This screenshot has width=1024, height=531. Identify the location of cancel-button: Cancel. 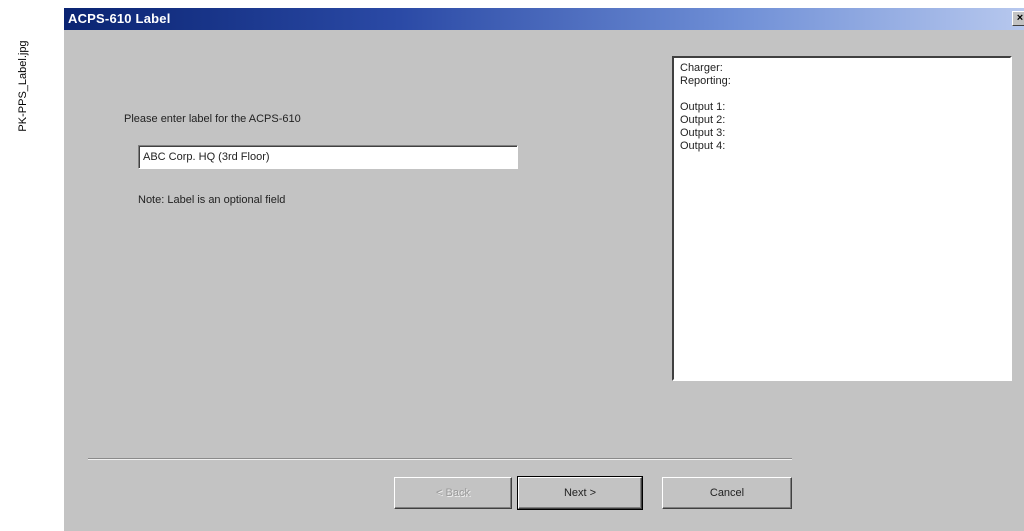
(727, 493).